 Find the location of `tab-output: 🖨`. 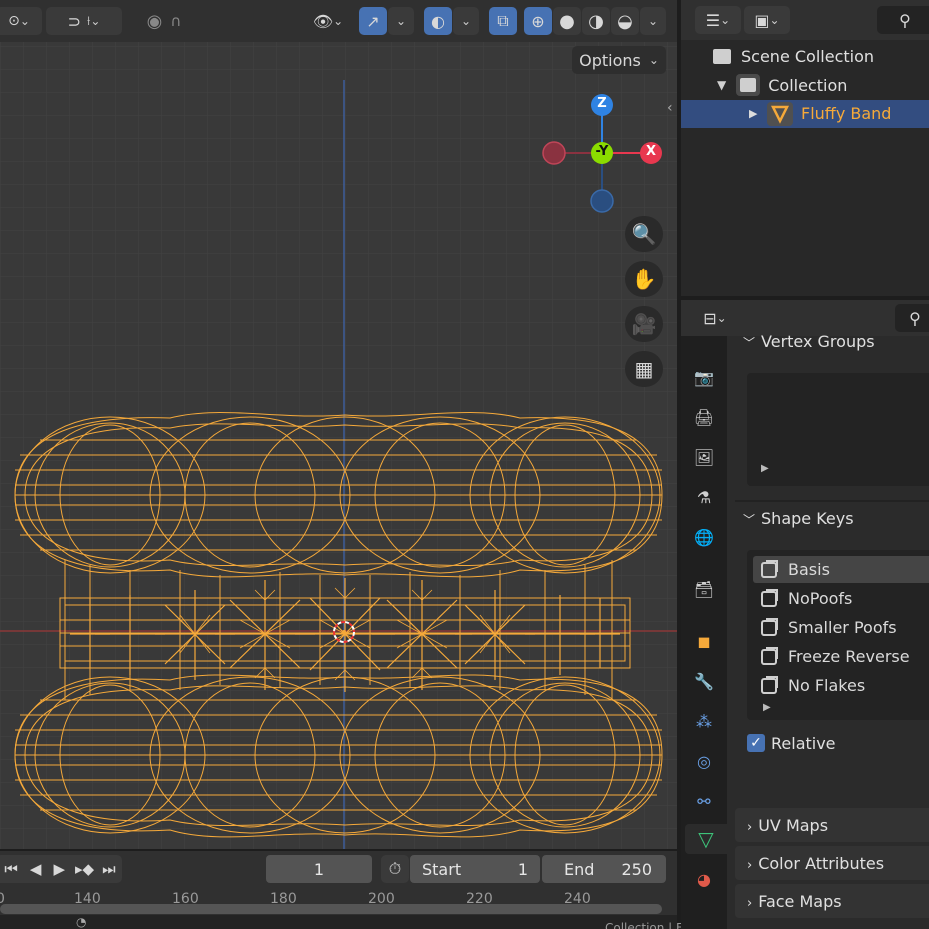

tab-output: 🖨 is located at coordinates (704, 417).